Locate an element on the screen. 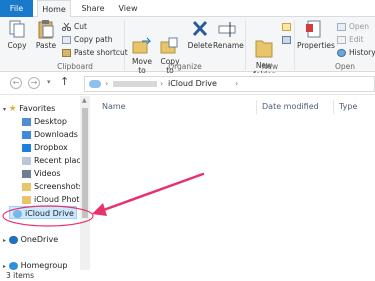 The width and height of the screenshot is (375, 281). tab-file: File is located at coordinates (16, 8).